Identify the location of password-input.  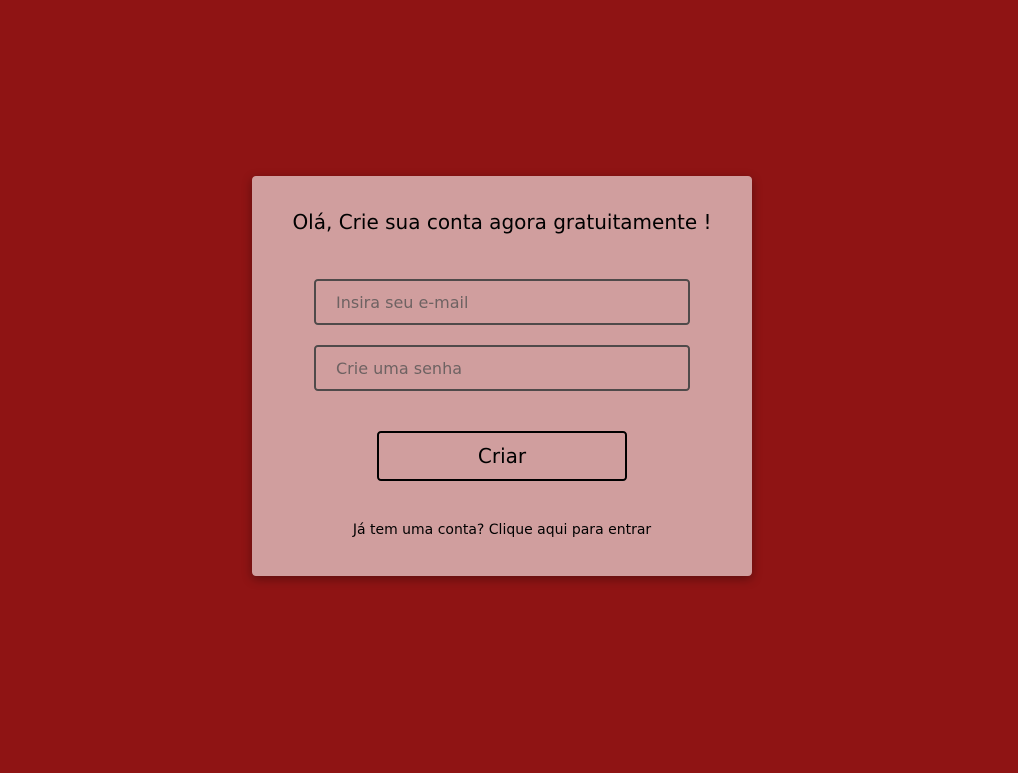
(502, 368).